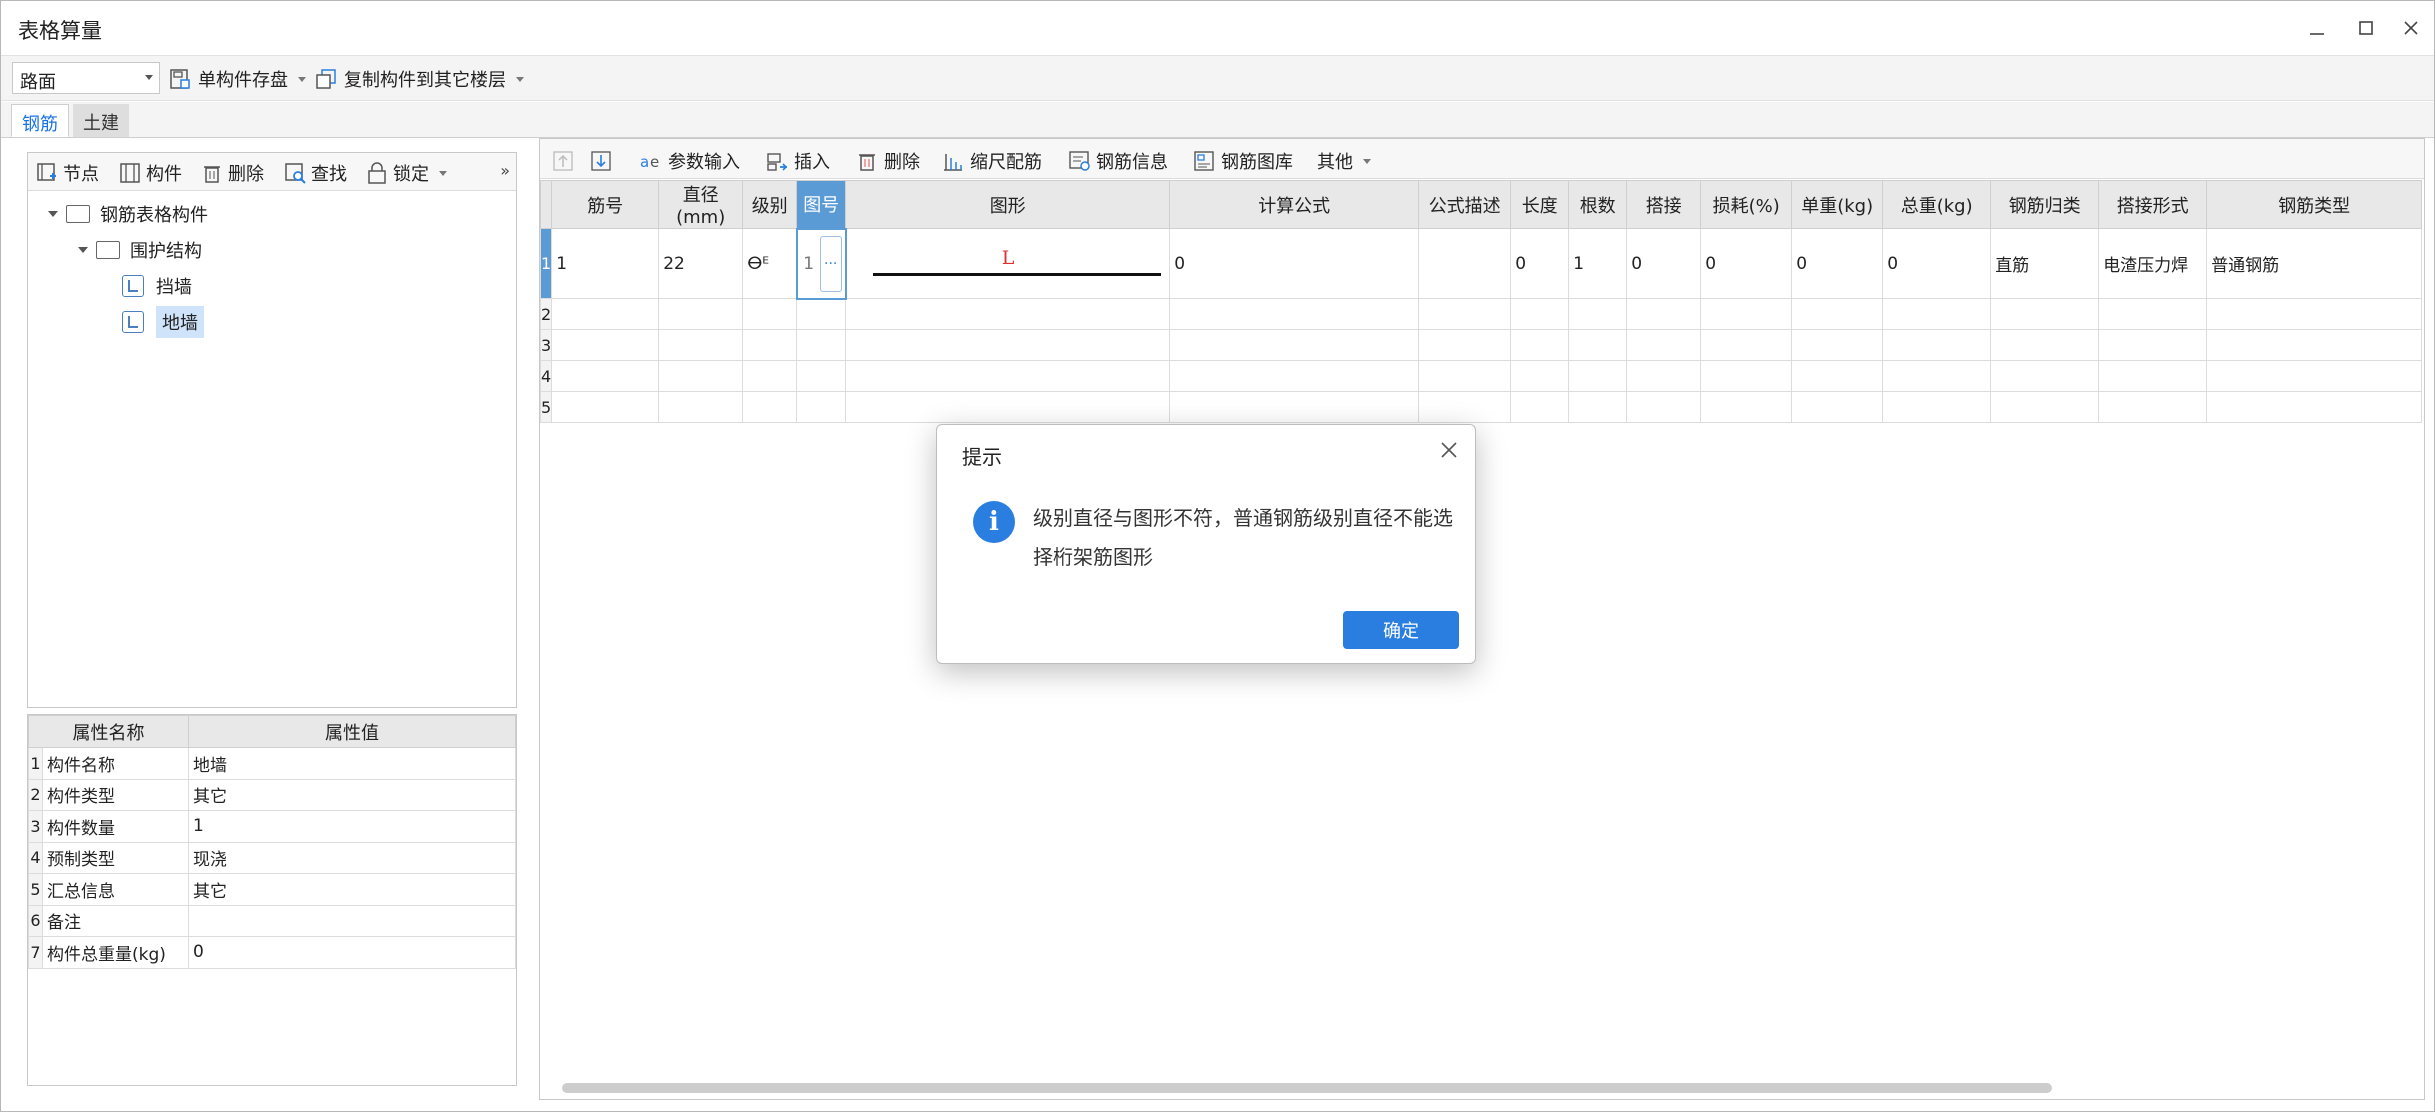 The image size is (2435, 1112). What do you see at coordinates (1243, 161) in the screenshot?
I see `rebar-library-button: 钢筋图库` at bounding box center [1243, 161].